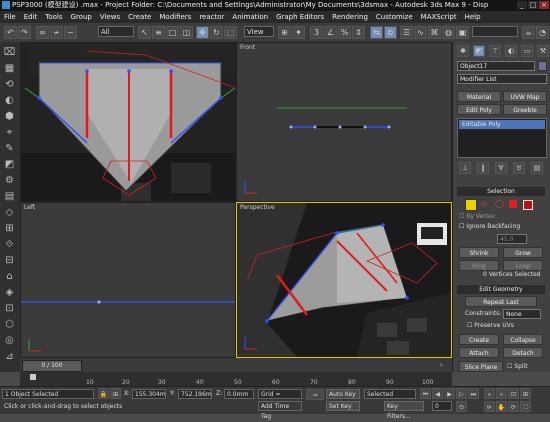  Describe the element at coordinates (527, 51) in the screenshot. I see `display-tab-icon: ▭` at that location.